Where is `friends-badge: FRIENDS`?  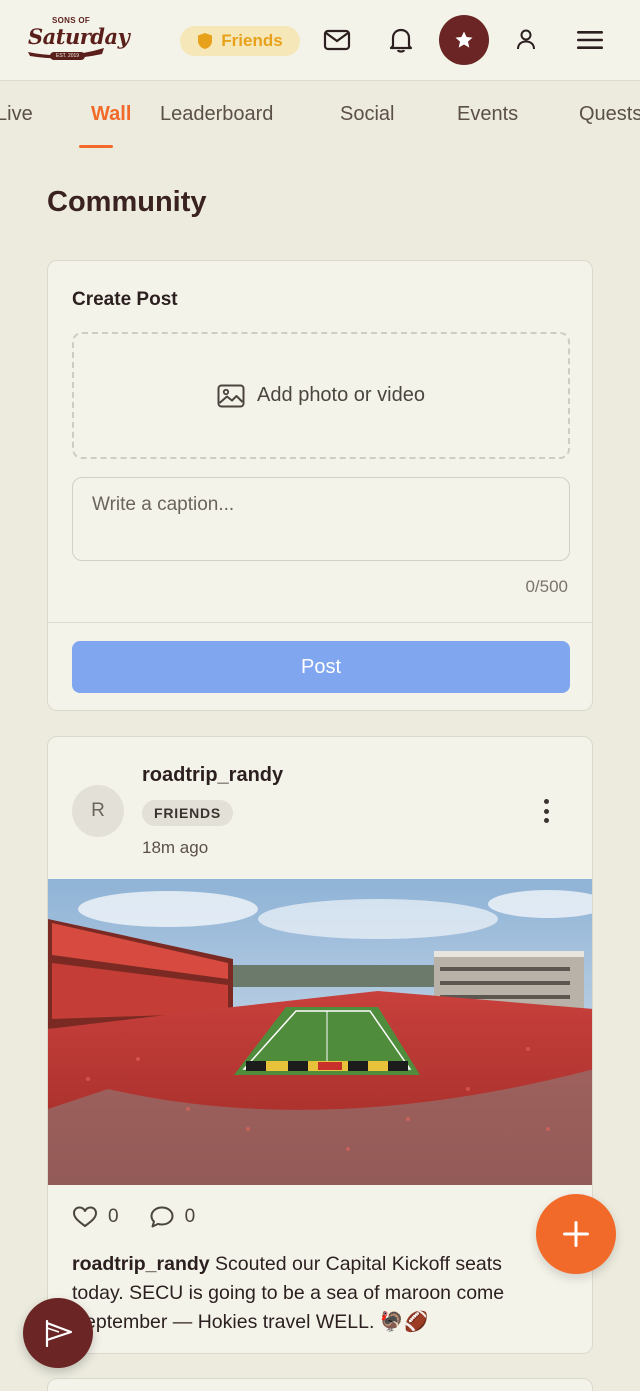
friends-badge: FRIENDS is located at coordinates (188, 813).